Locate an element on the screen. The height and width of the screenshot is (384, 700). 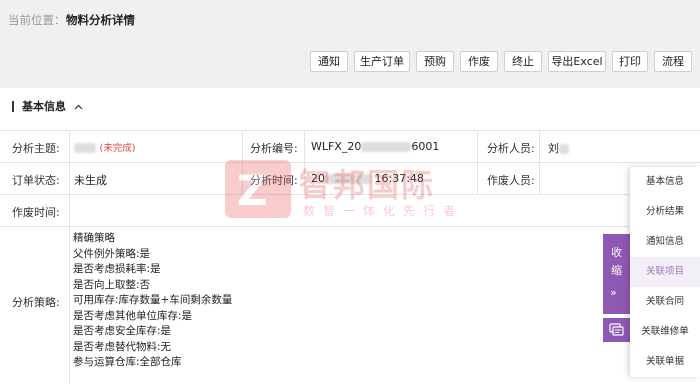
collapse-label: 收缩 is located at coordinates (616, 261).